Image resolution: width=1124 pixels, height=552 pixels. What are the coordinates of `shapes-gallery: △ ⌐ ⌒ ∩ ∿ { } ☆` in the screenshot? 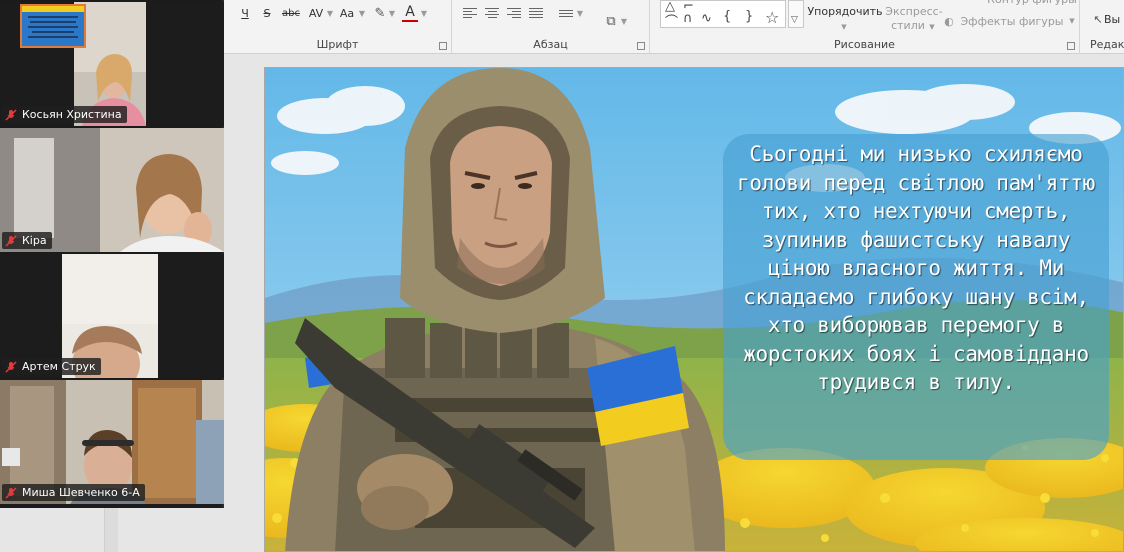 It's located at (723, 15).